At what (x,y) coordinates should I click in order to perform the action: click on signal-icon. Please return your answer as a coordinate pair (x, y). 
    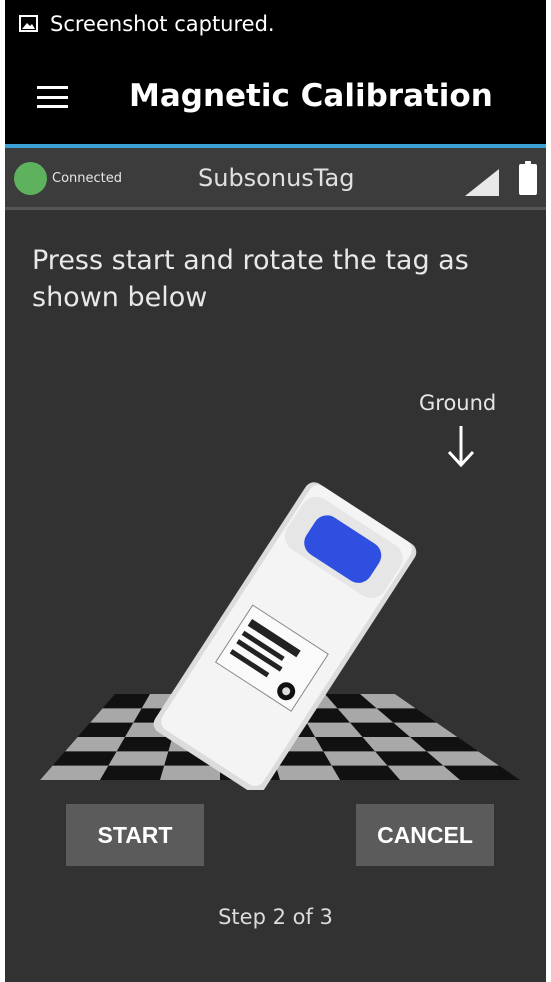
    Looking at the image, I should click on (482, 182).